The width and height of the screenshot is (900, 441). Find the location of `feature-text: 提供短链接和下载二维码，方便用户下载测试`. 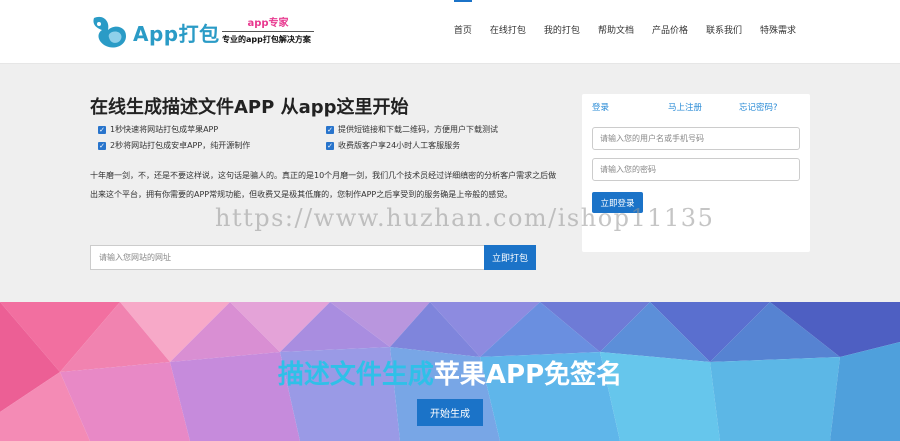

feature-text: 提供短链接和下载二维码，方便用户下载测试 is located at coordinates (418, 129).